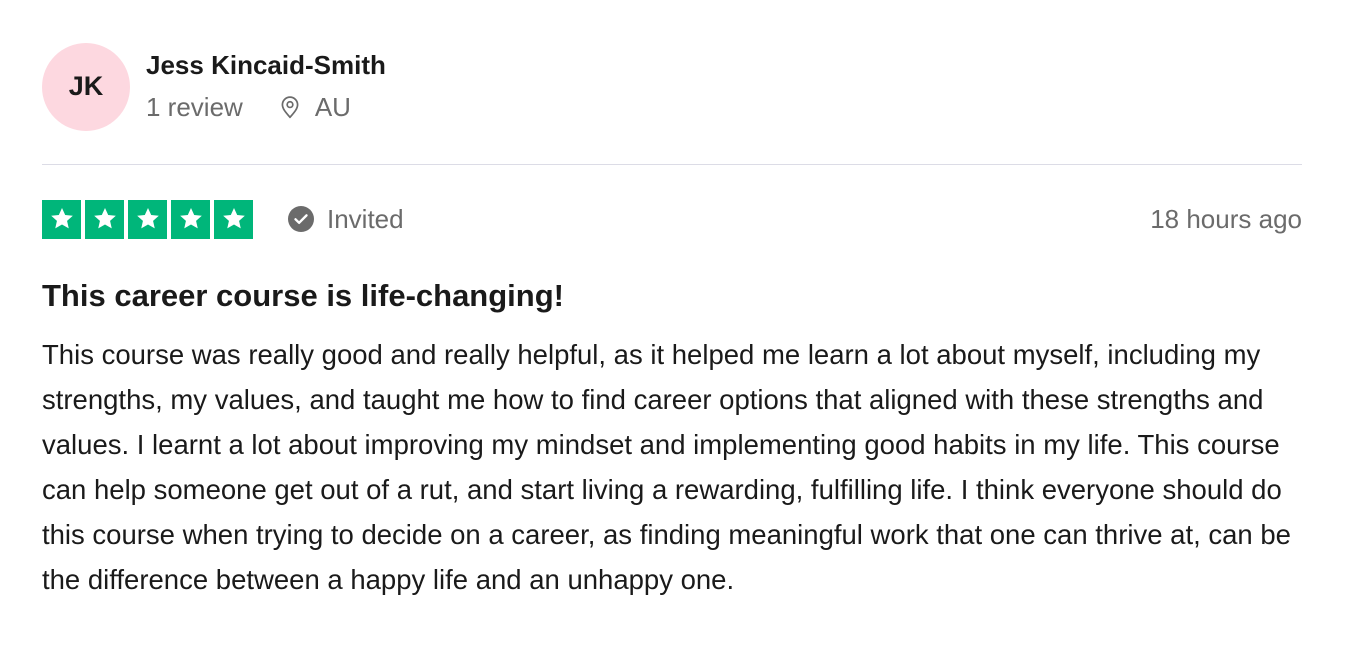  I want to click on rating-row: Invited 18 hours ago, so click(672, 219).